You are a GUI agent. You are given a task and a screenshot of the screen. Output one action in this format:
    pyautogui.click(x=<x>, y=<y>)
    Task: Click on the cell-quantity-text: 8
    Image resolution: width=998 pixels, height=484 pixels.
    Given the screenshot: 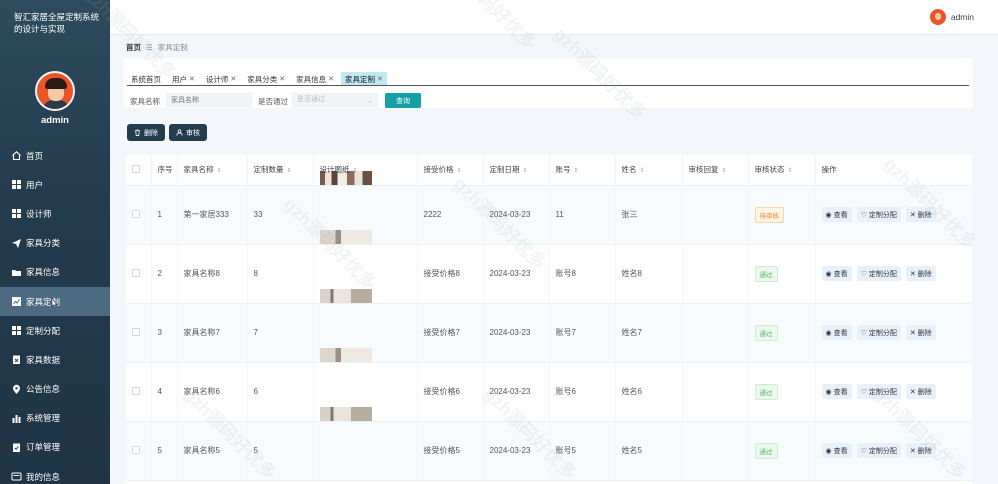 What is the action you would take?
    pyautogui.click(x=255, y=273)
    